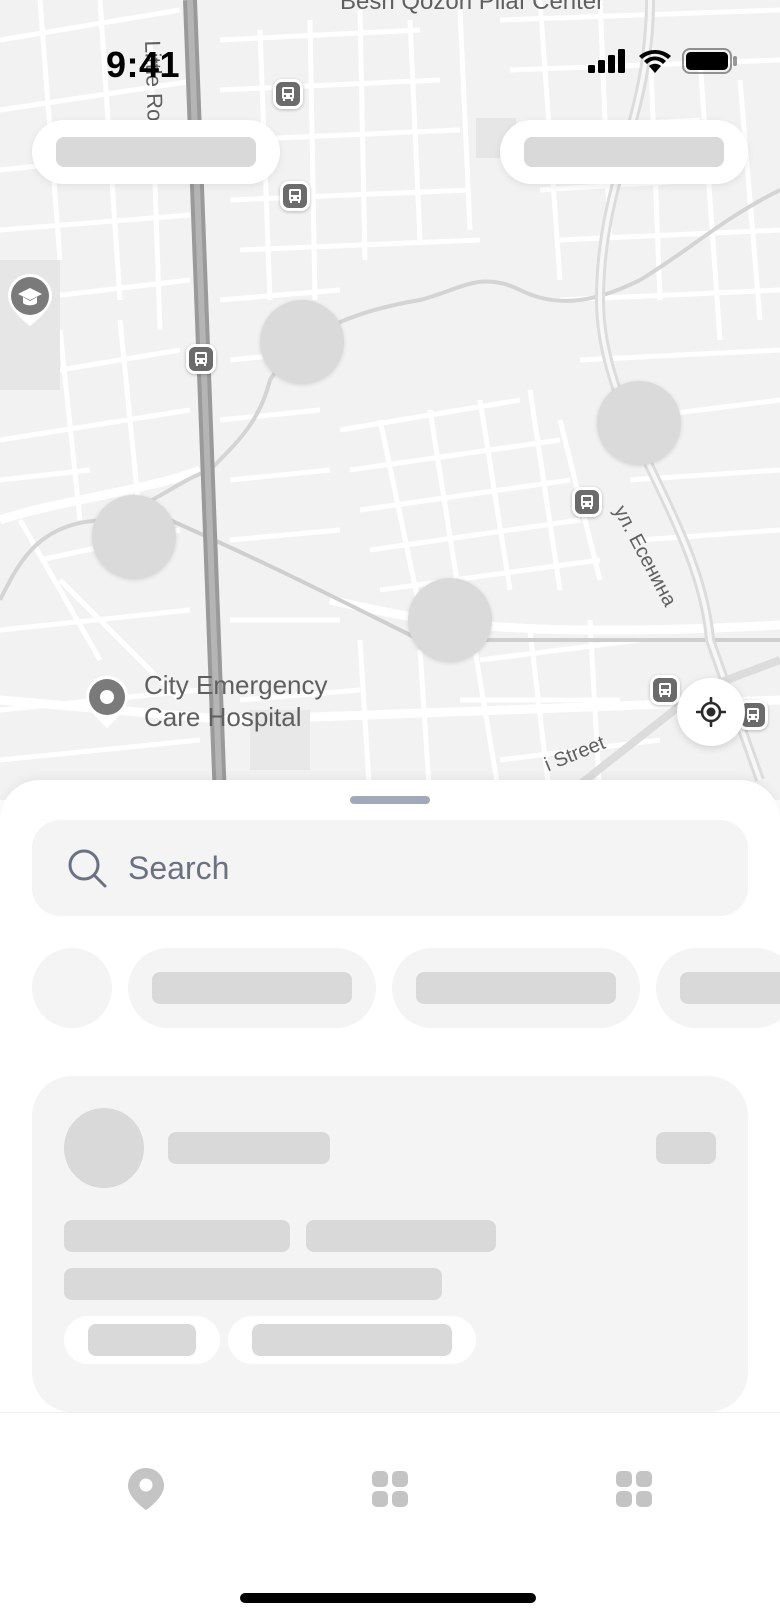 This screenshot has height=1624, width=780. Describe the element at coordinates (72, 988) in the screenshot. I see `filter-chip-icon` at that location.